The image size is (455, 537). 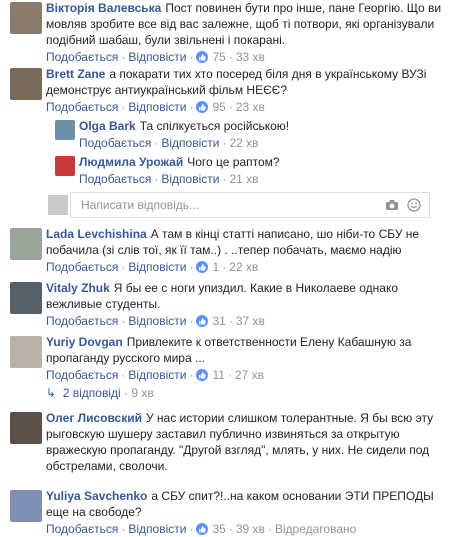 What do you see at coordinates (243, 179) in the screenshot?
I see `timestamp: 21 хв` at bounding box center [243, 179].